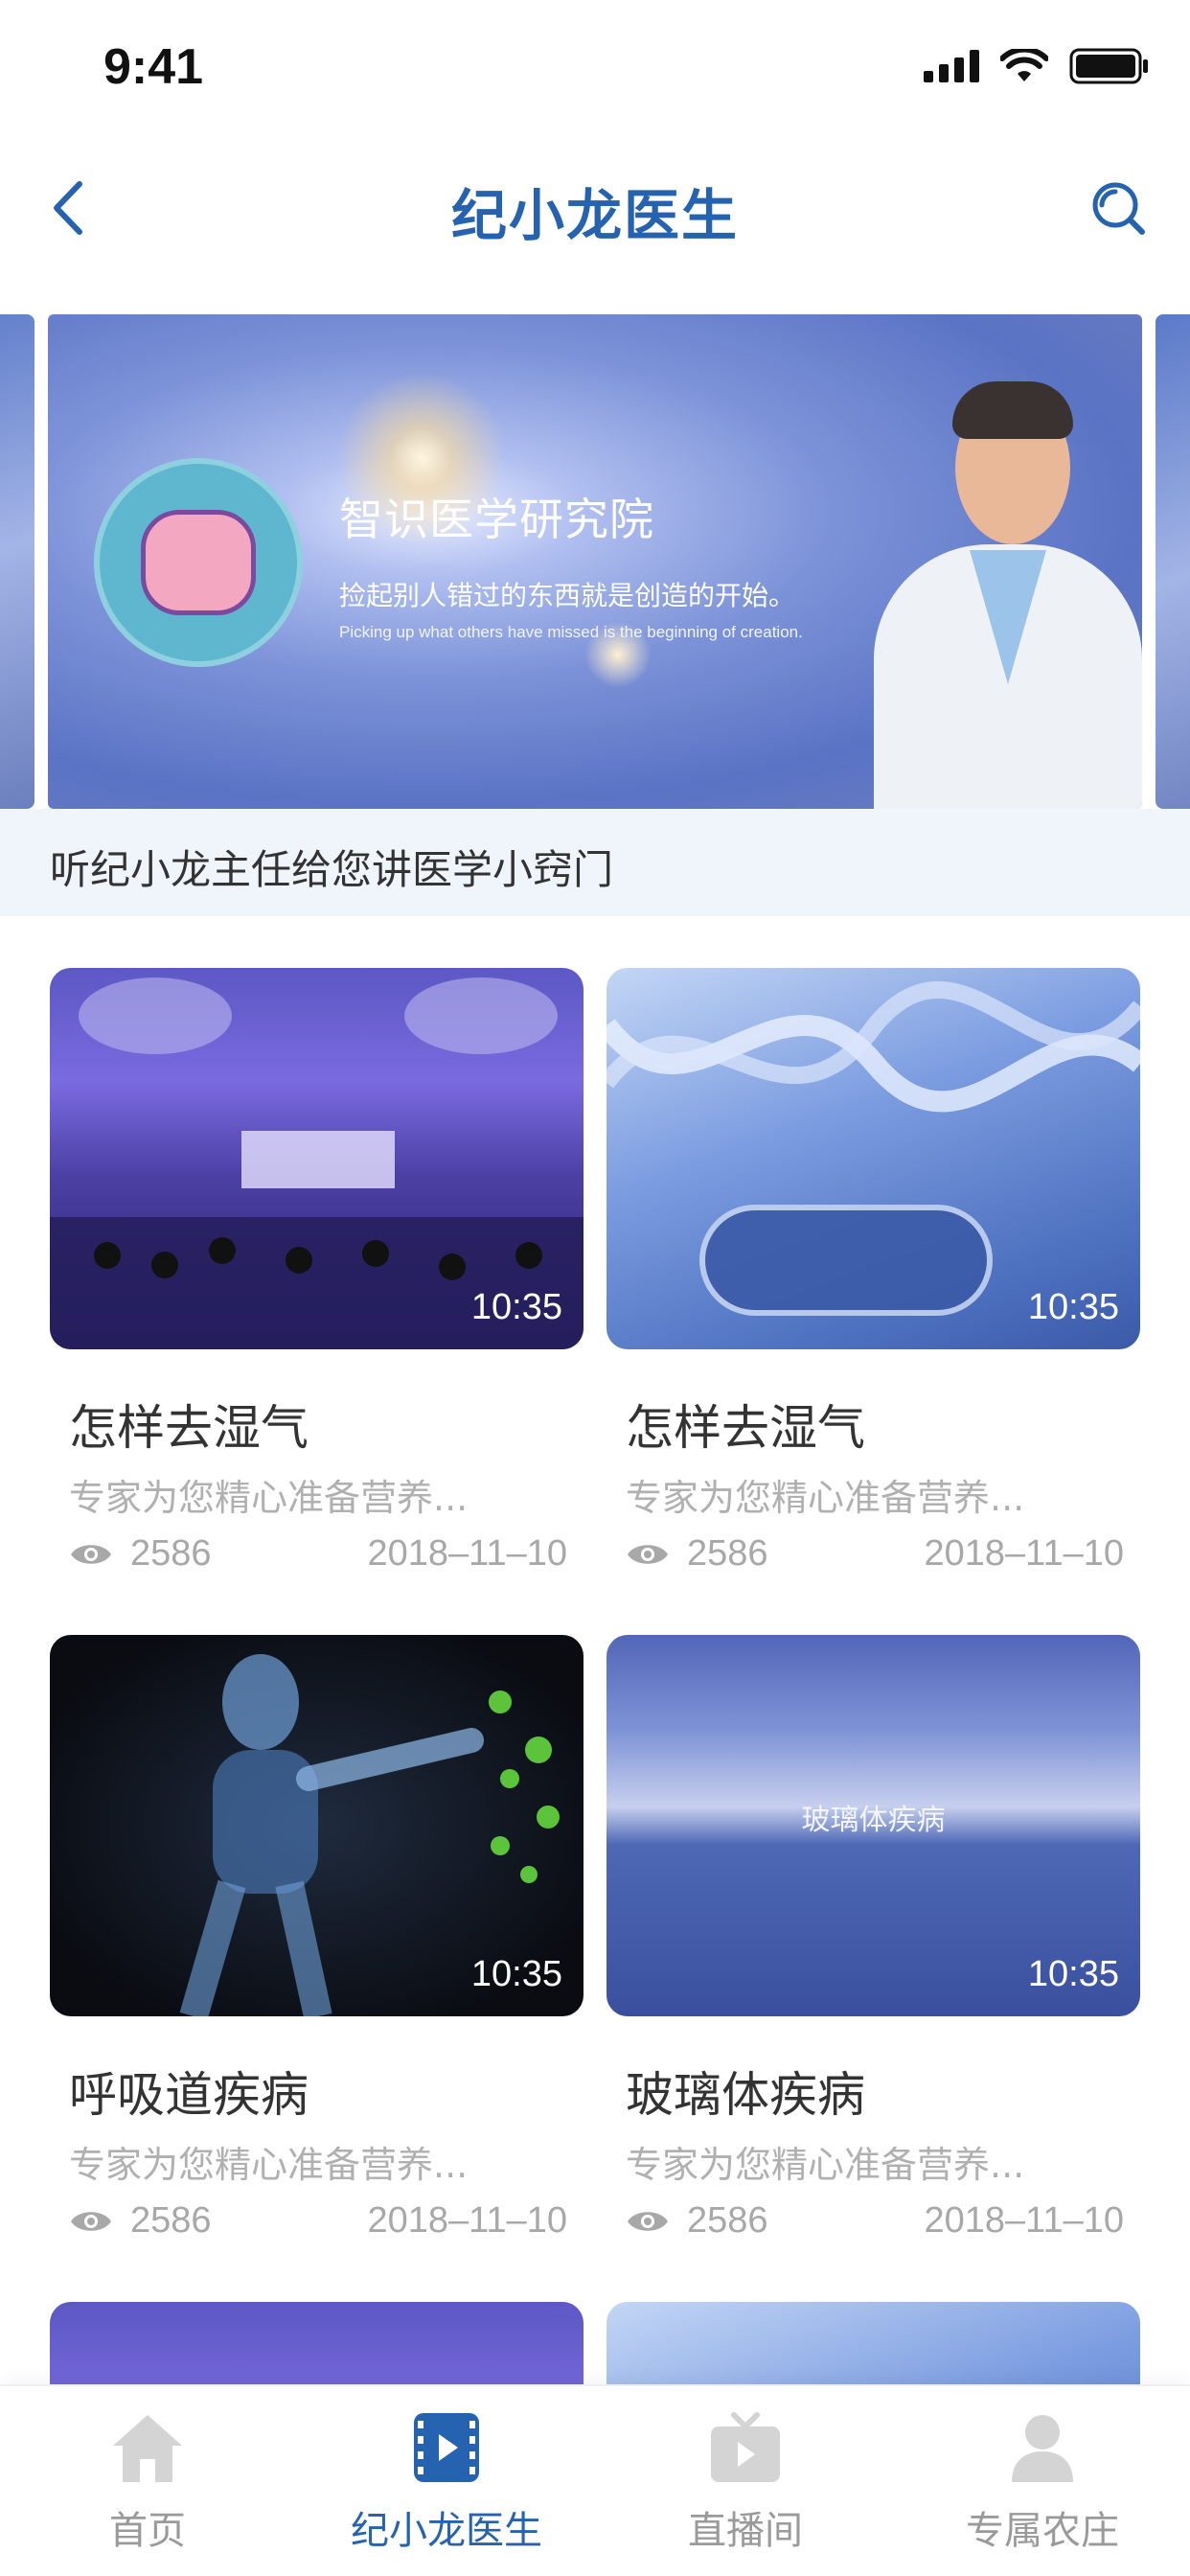 The image size is (1190, 2576). Describe the element at coordinates (746, 2531) in the screenshot. I see `tab-label: 直播间` at that location.